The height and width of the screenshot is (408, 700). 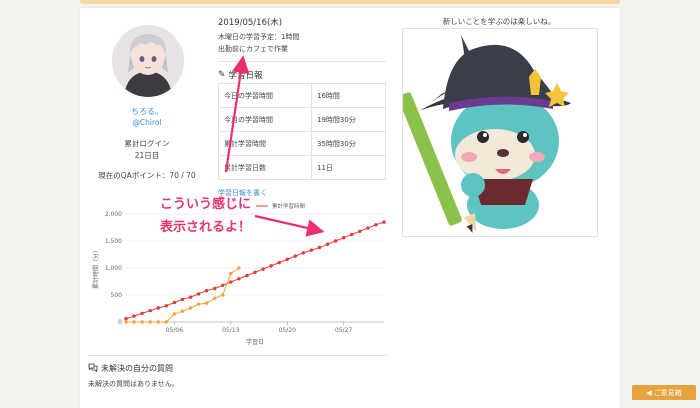 I want to click on pencil-icon: ✎, so click(x=222, y=75).